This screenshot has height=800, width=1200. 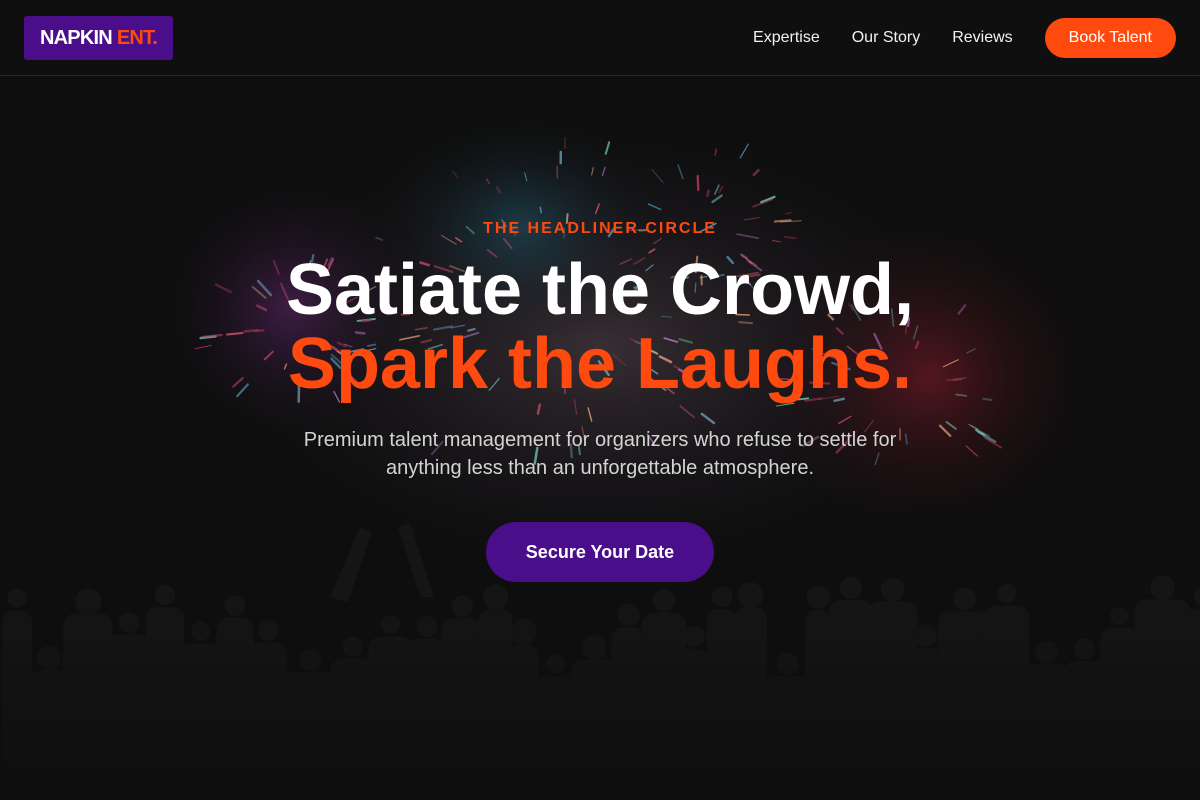 What do you see at coordinates (786, 38) in the screenshot?
I see `nav-link-expertise: Expertise` at bounding box center [786, 38].